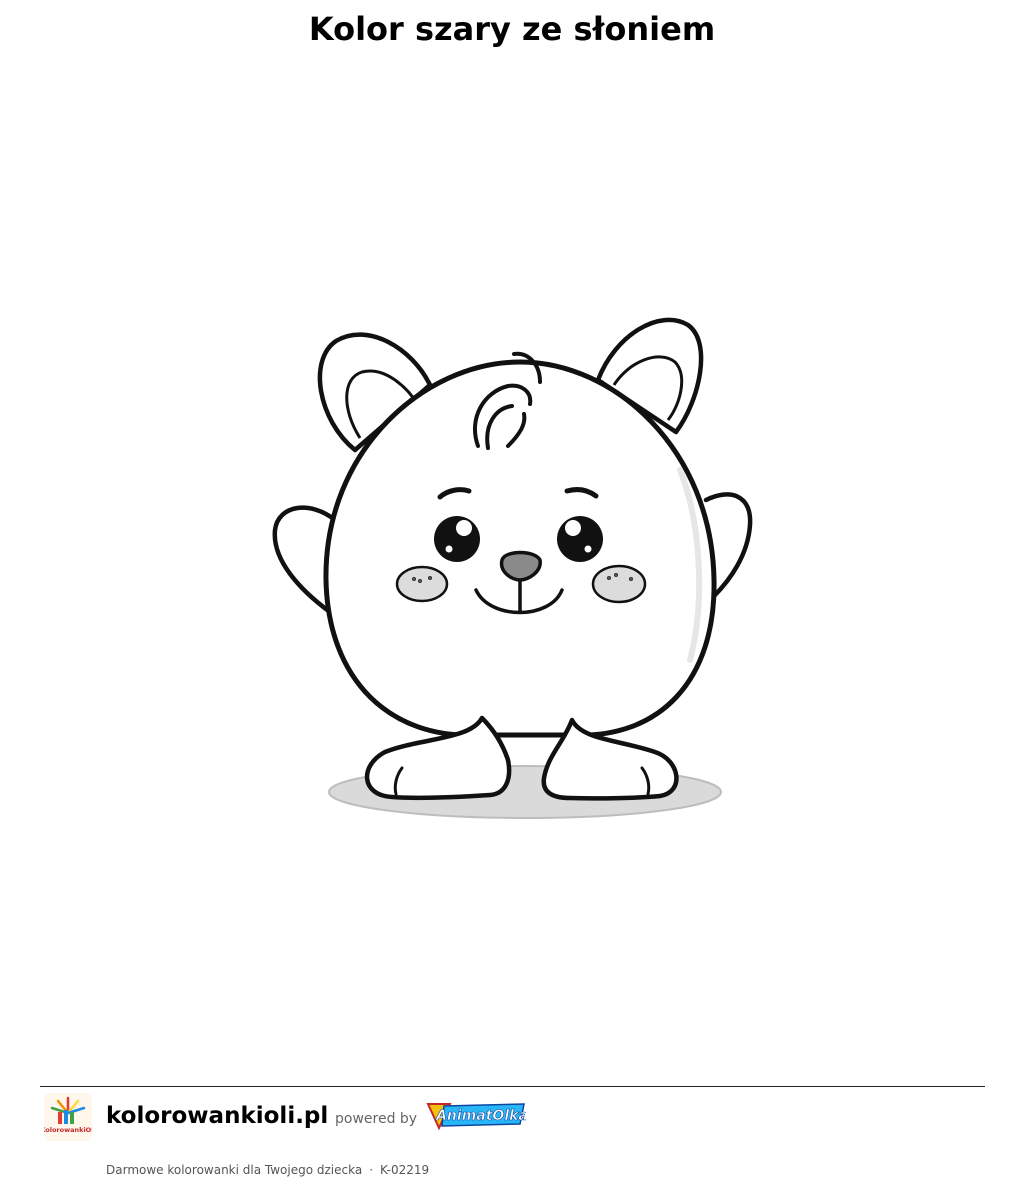 Image resolution: width=1024 pixels, height=1189 pixels. I want to click on page-code: K-02219, so click(405, 1170).